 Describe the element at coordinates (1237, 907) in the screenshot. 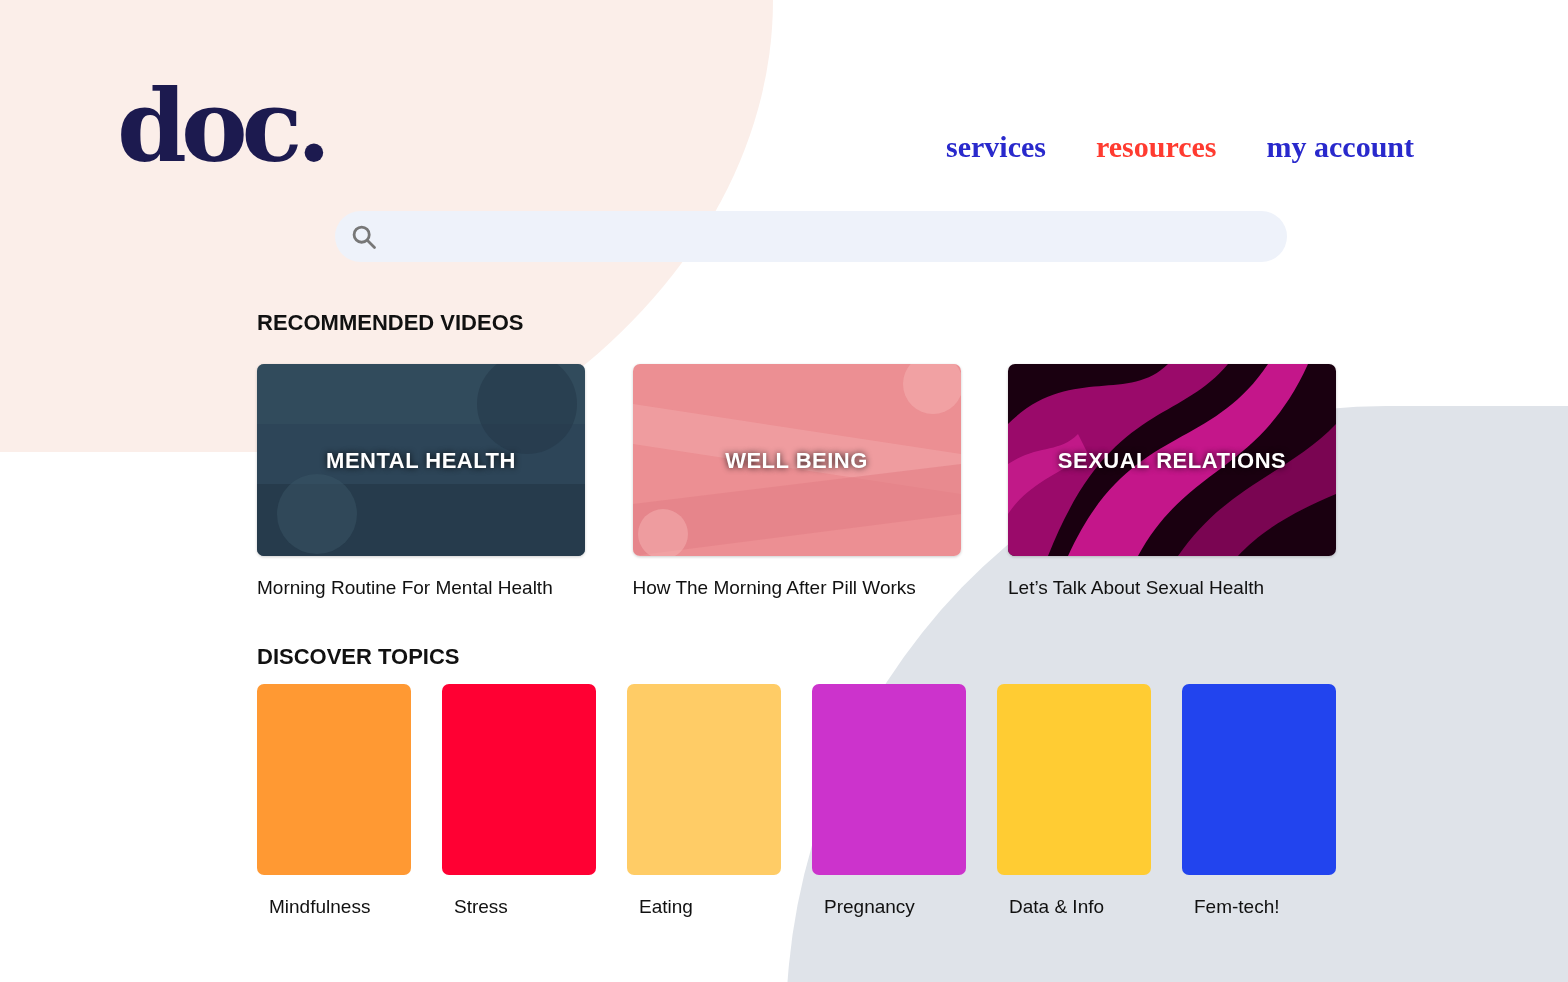

I see `topic-label: Fem-tech!` at that location.